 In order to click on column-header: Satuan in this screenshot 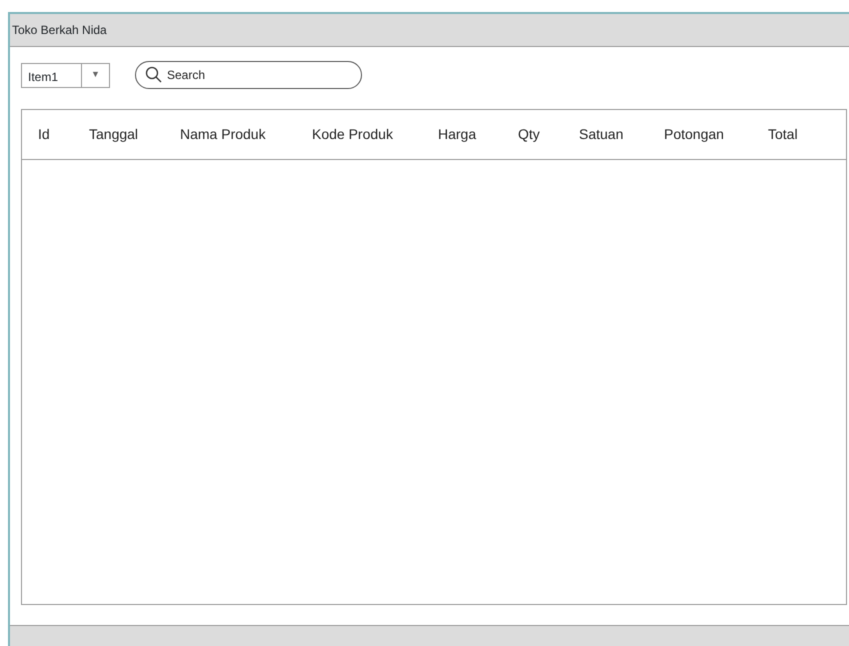, I will do `click(601, 134)`.